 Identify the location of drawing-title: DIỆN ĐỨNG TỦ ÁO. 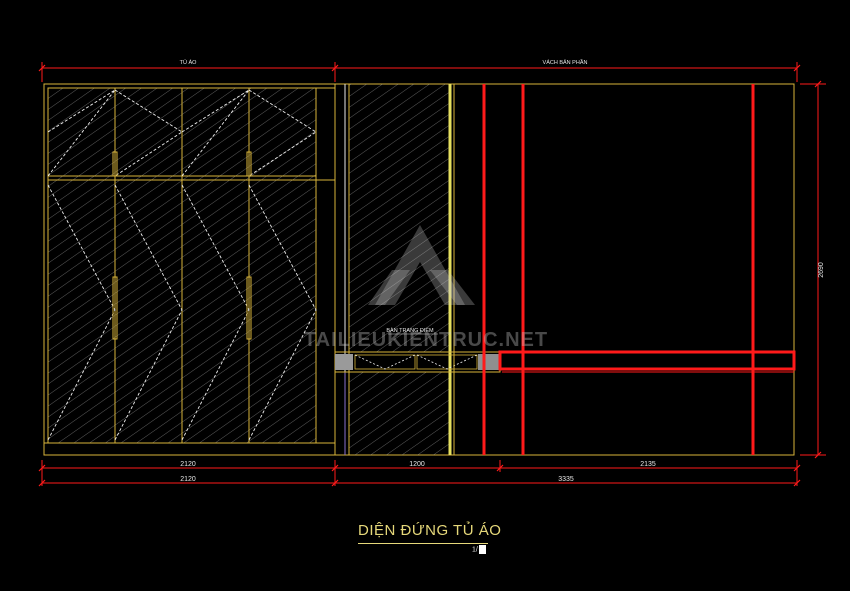
(430, 530).